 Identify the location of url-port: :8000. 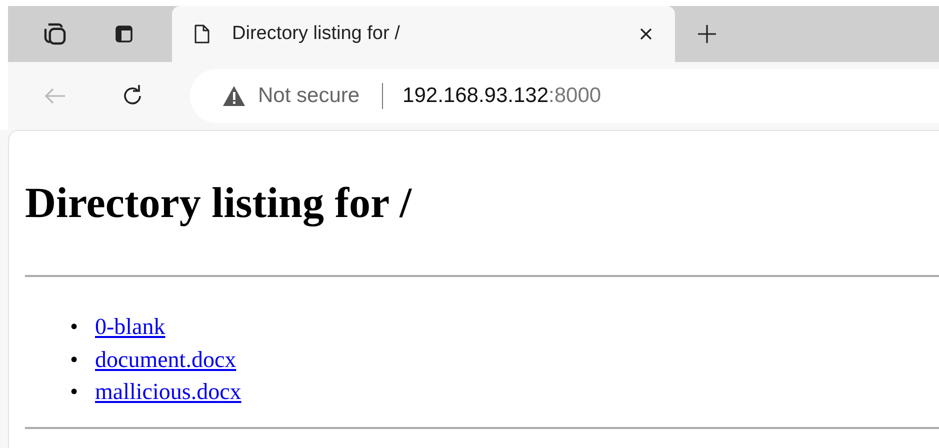
(575, 96).